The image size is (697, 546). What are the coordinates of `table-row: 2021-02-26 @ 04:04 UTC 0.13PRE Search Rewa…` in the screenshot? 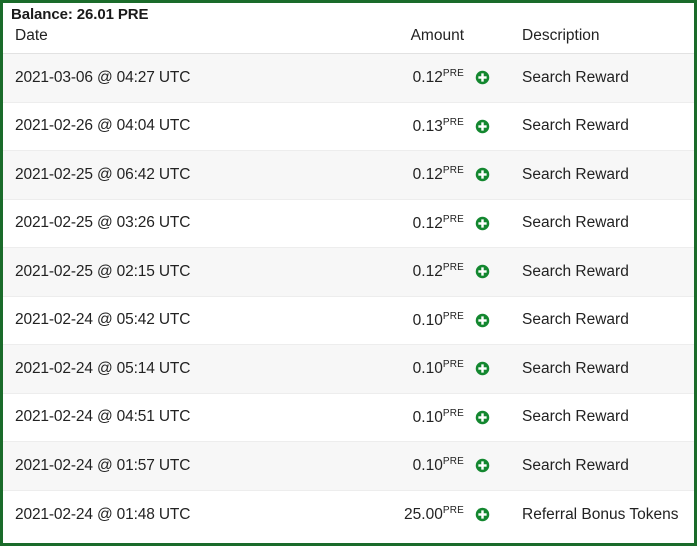 It's located at (348, 126).